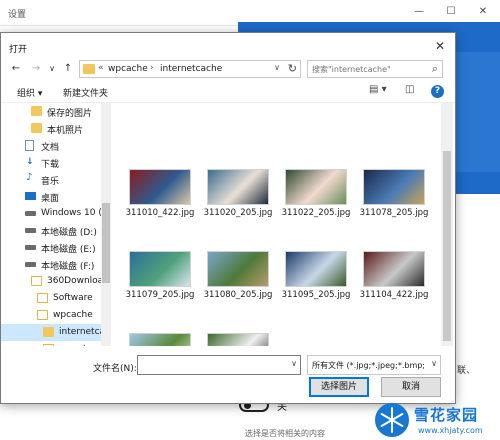  I want to click on address-dropdown-icon: ∨, so click(277, 67).